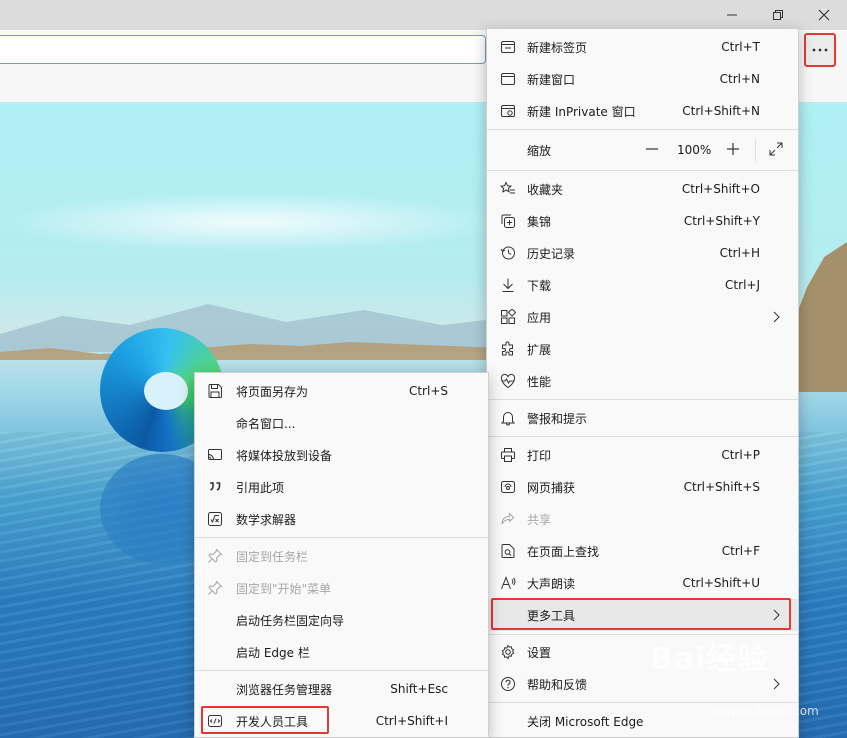 The height and width of the screenshot is (738, 847). What do you see at coordinates (778, 15) in the screenshot?
I see `restore-icon` at bounding box center [778, 15].